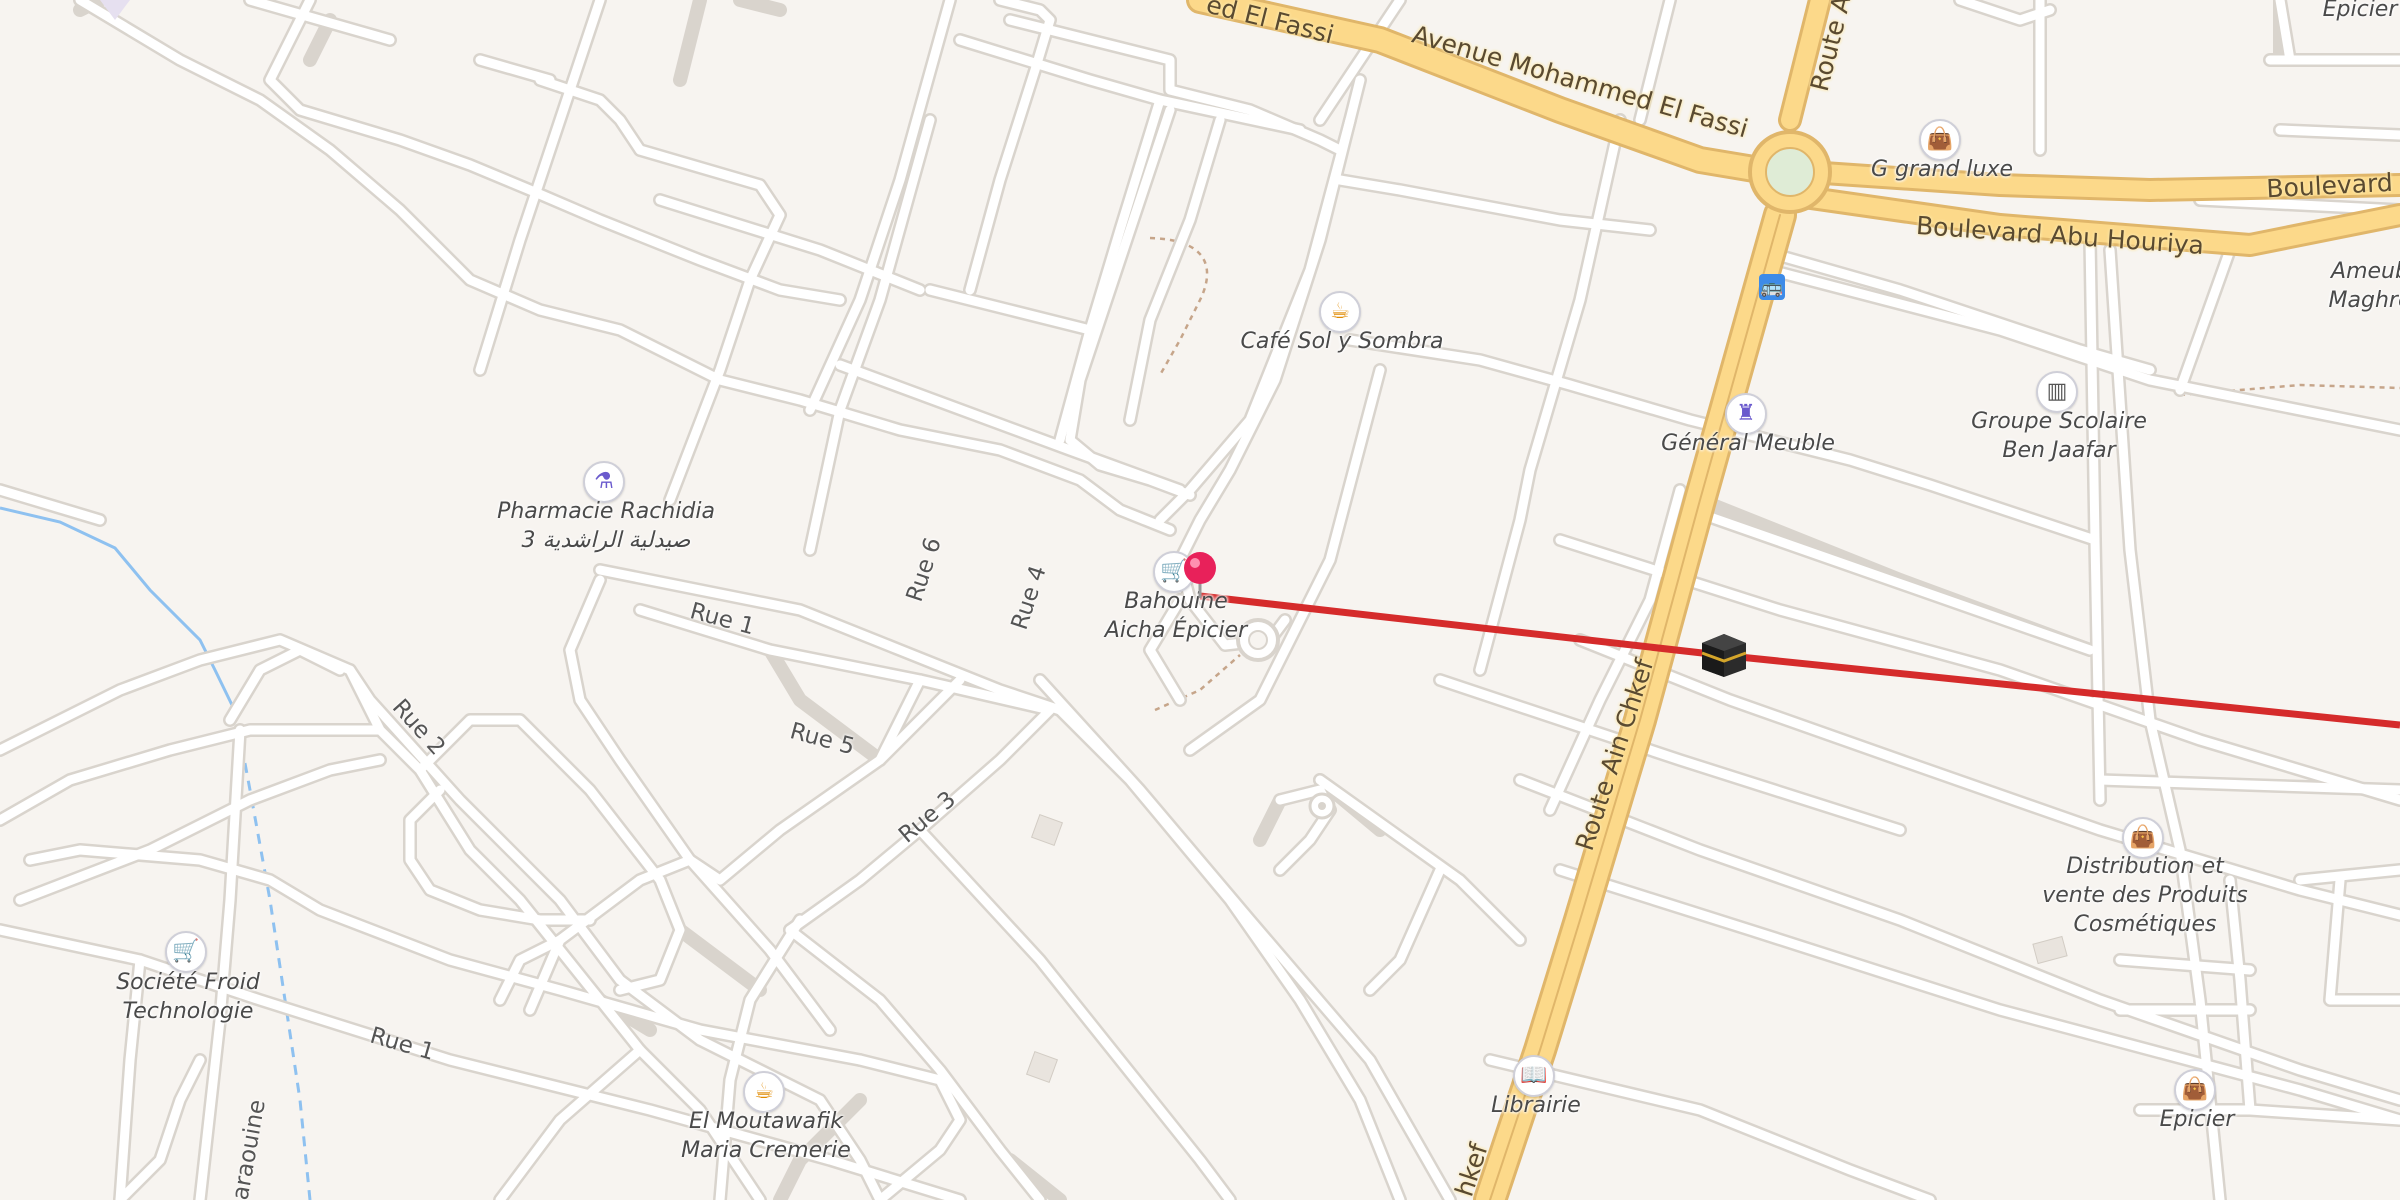 The image size is (2400, 1200). What do you see at coordinates (766, 1121) in the screenshot?
I see `poi-label-el-moutawafik: El Moutawafik` at bounding box center [766, 1121].